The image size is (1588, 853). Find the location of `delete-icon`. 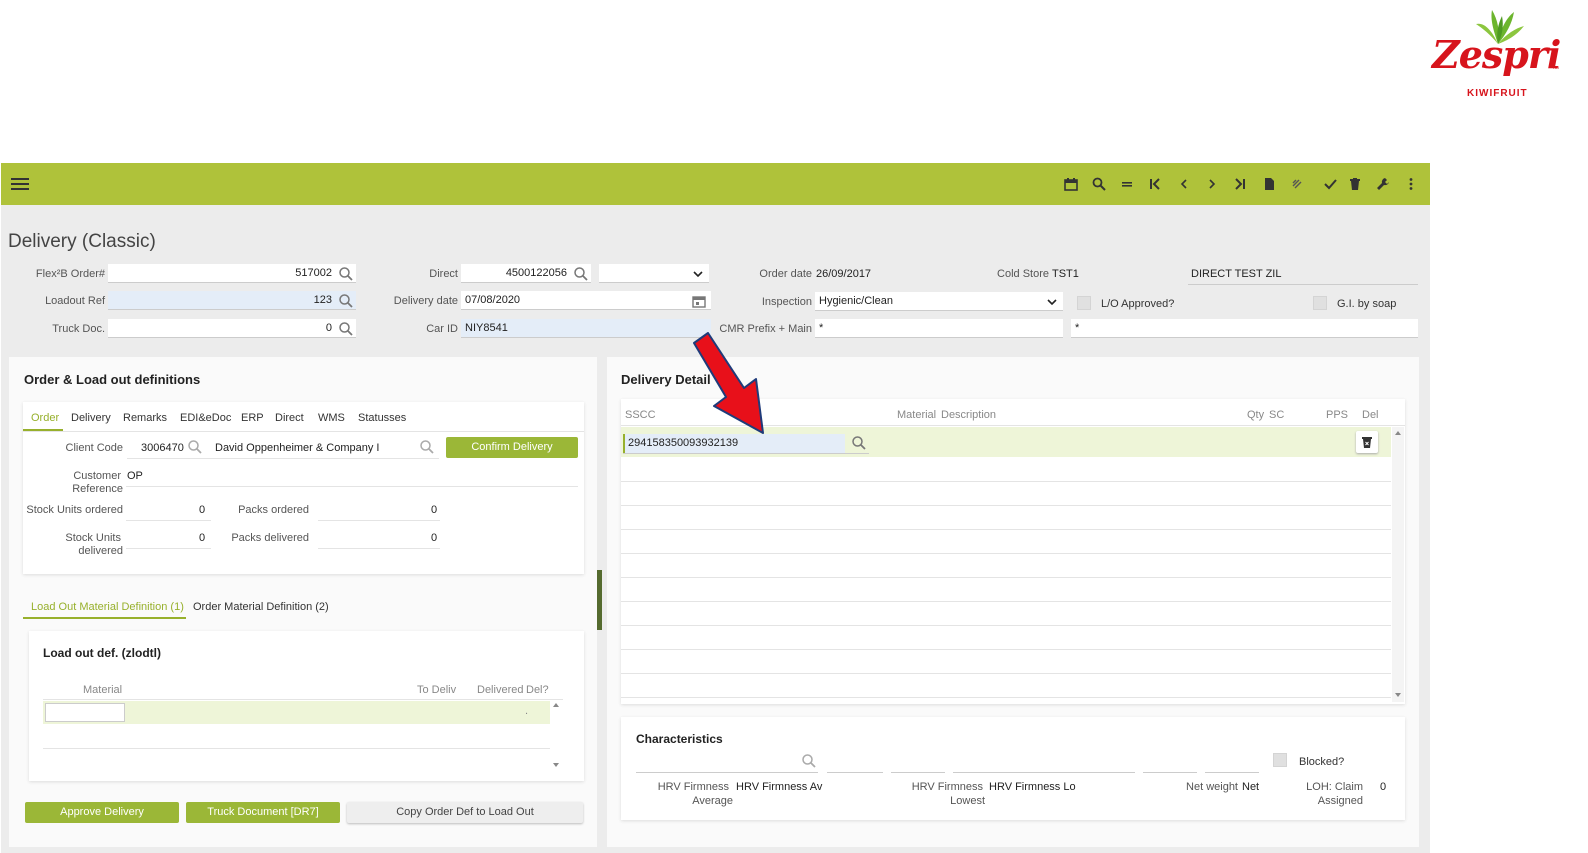

delete-icon is located at coordinates (1355, 184).